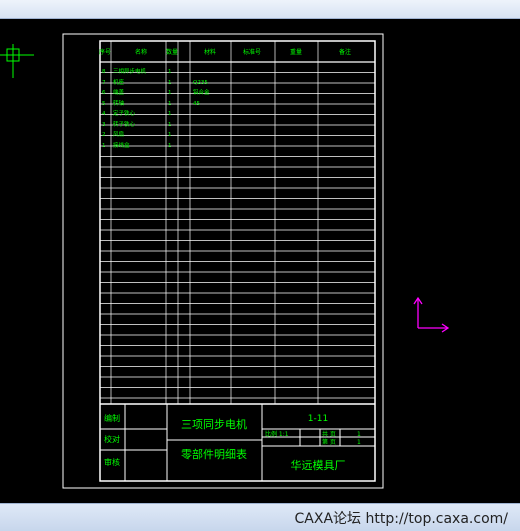  I want to click on row-name: 三相异步电机, so click(130, 71).